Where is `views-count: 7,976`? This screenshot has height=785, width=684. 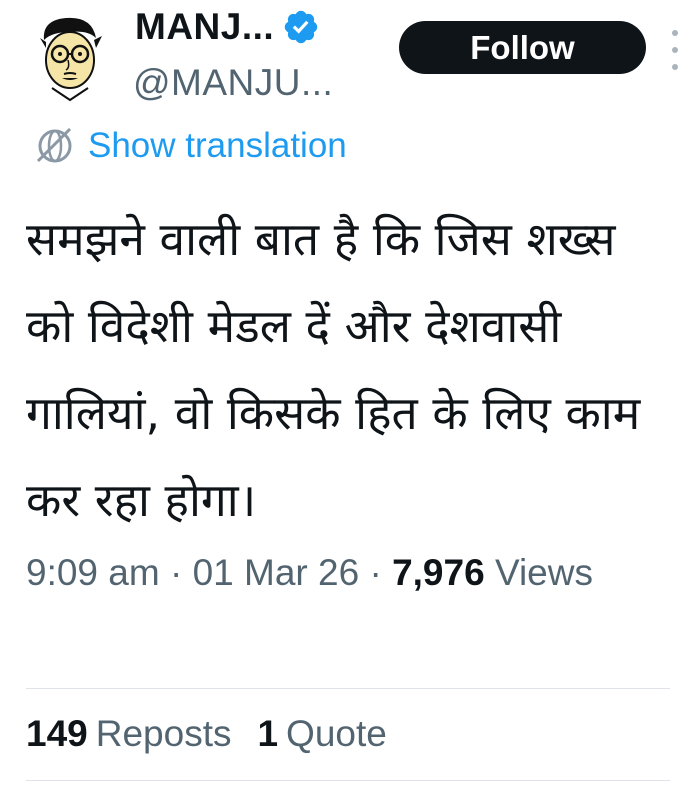 views-count: 7,976 is located at coordinates (438, 572).